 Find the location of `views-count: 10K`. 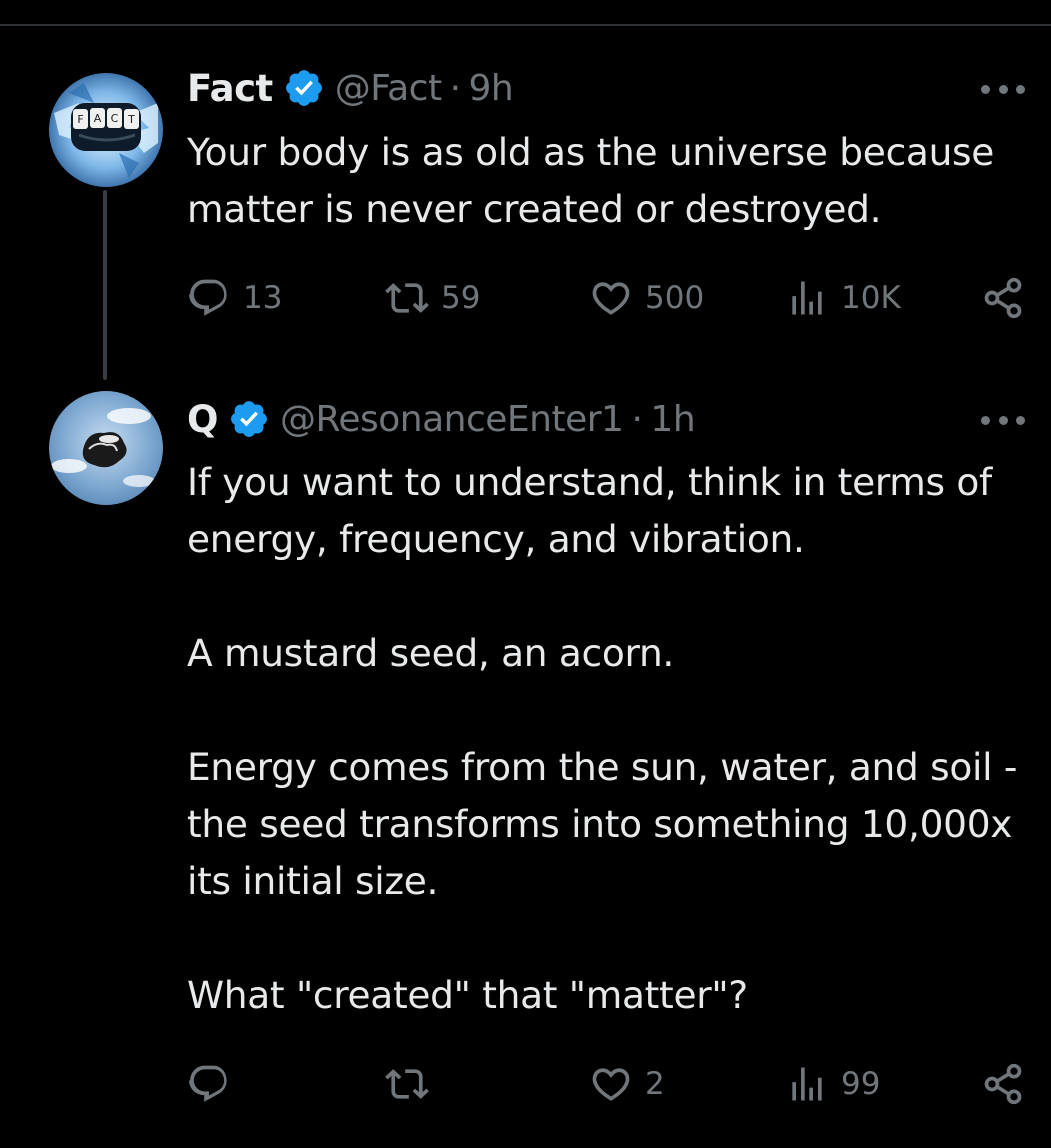

views-count: 10K is located at coordinates (871, 298).